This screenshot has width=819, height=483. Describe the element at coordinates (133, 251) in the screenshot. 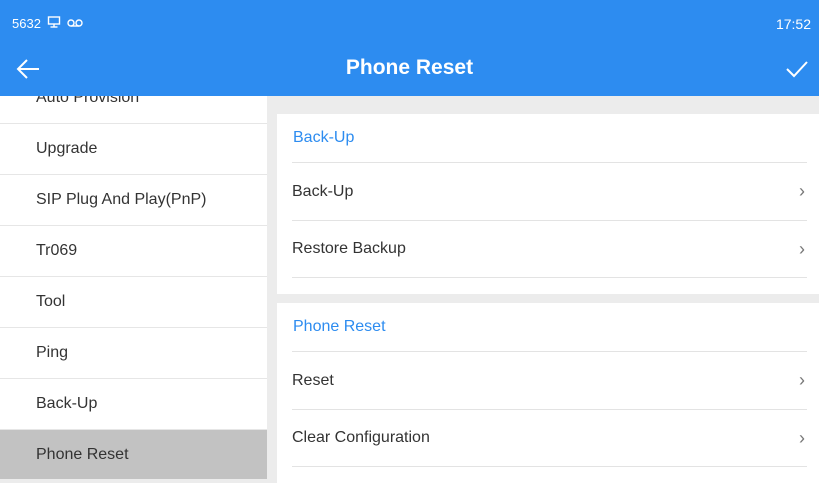

I see `sidebar-item-tr069: Tr069` at that location.